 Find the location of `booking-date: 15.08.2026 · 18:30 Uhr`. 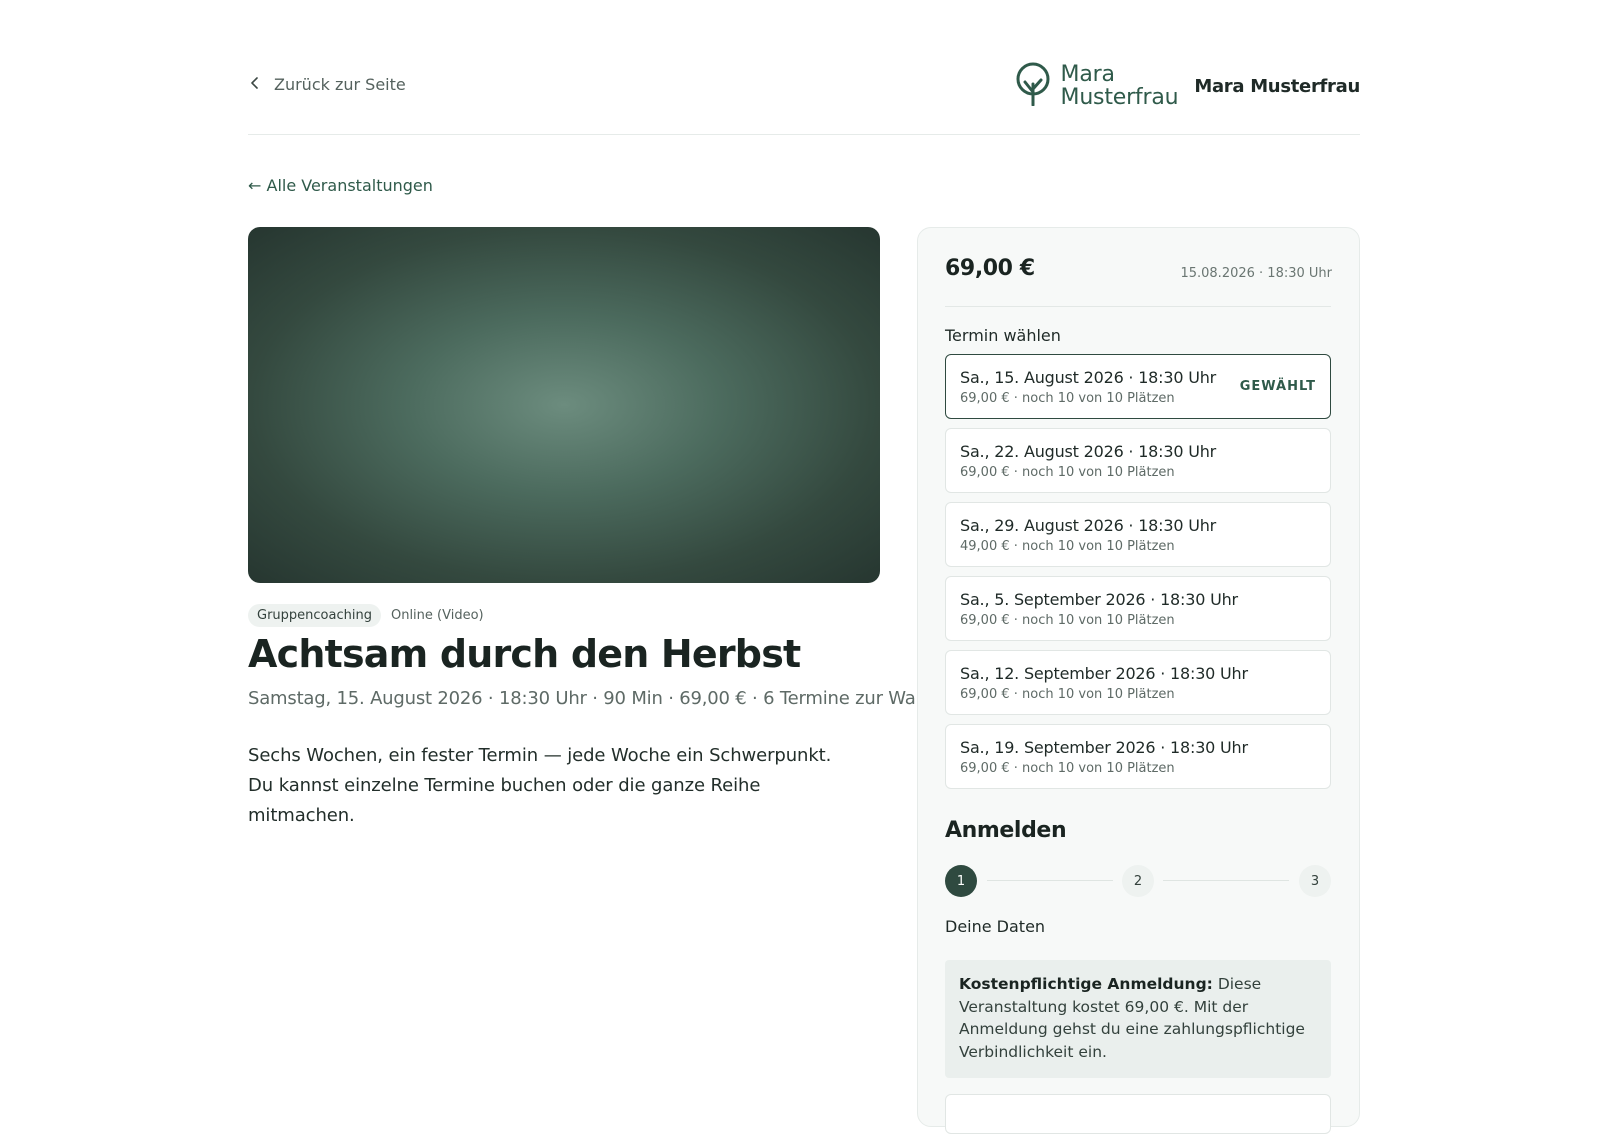

booking-date: 15.08.2026 · 18:30 Uhr is located at coordinates (1256, 273).